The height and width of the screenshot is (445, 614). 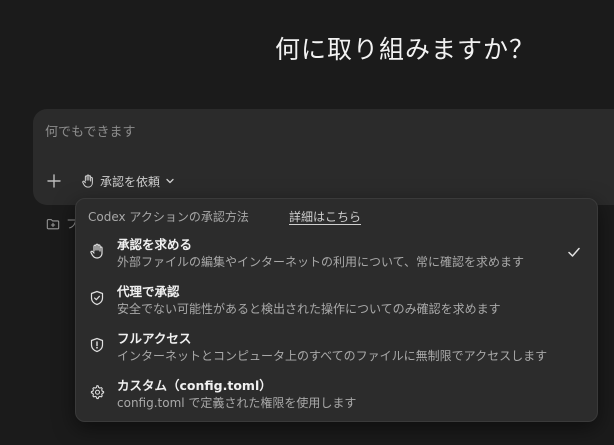 What do you see at coordinates (315, 132) in the screenshot?
I see `prompt-input` at bounding box center [315, 132].